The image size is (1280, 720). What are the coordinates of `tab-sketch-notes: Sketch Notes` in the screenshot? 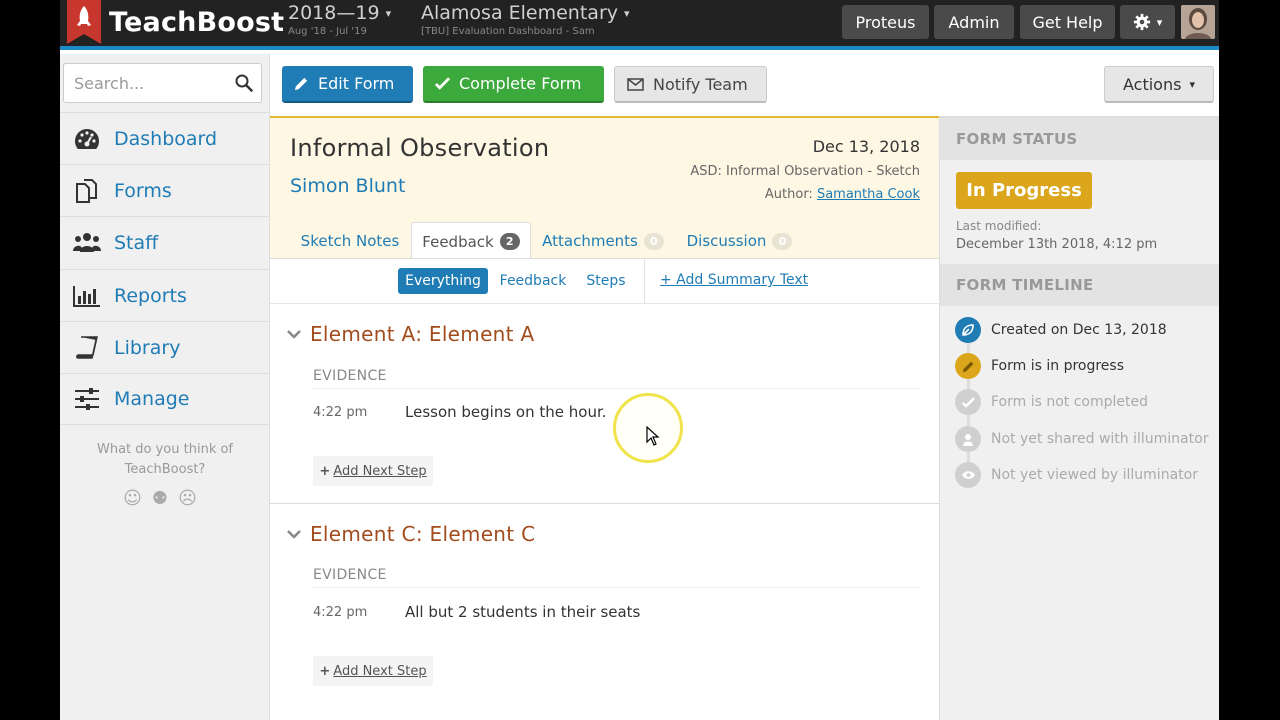 It's located at (350, 241).